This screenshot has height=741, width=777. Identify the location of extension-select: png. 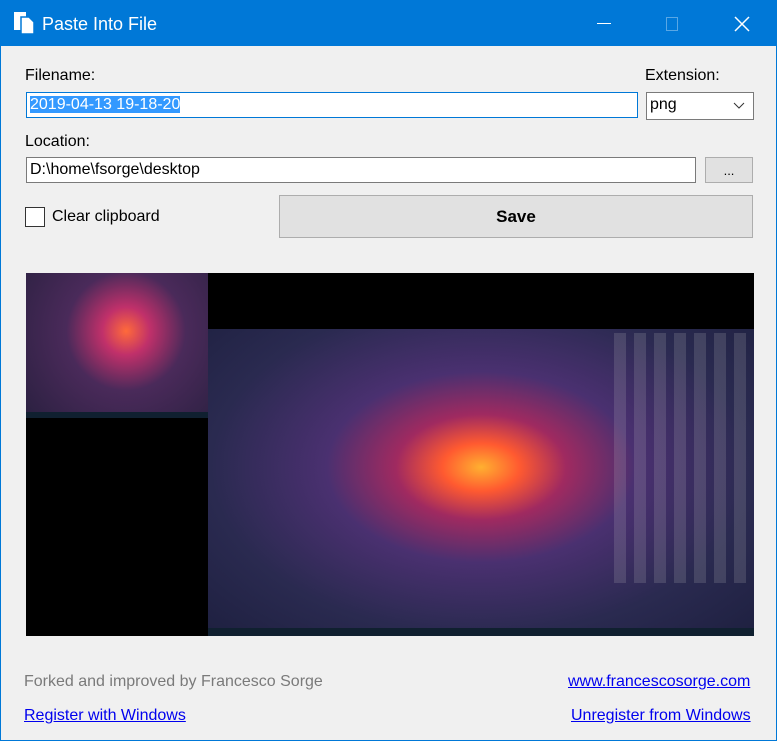
(700, 106).